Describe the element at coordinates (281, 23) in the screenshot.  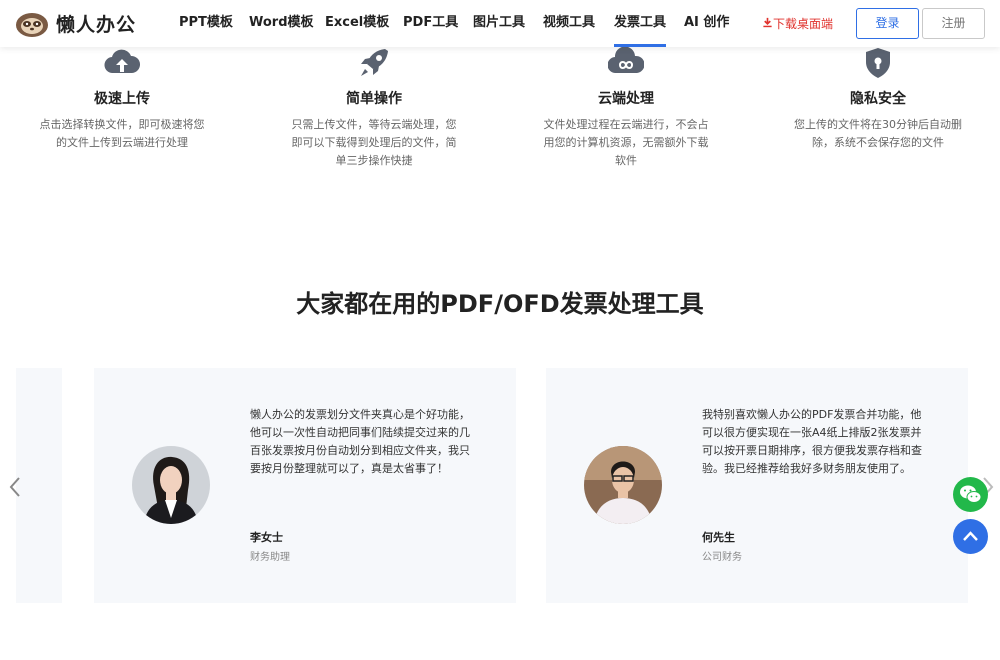
I see `nav-word: Word模板` at that location.